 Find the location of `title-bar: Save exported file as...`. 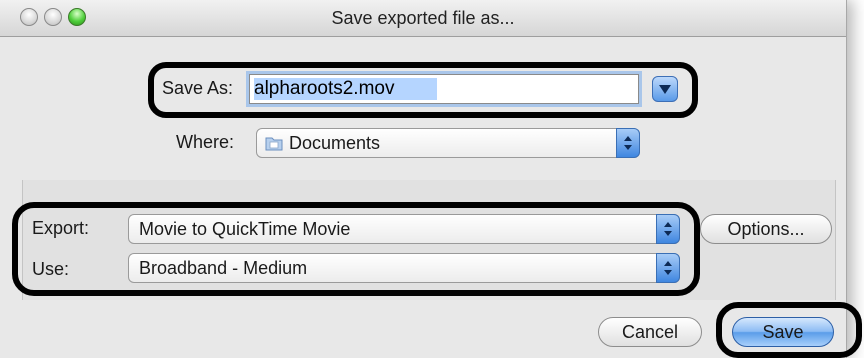

title-bar: Save exported file as... is located at coordinates (423, 18).